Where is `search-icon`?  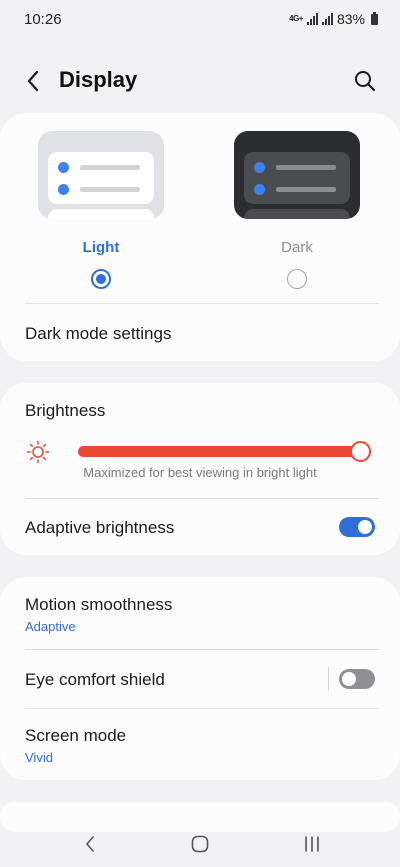 search-icon is located at coordinates (365, 81).